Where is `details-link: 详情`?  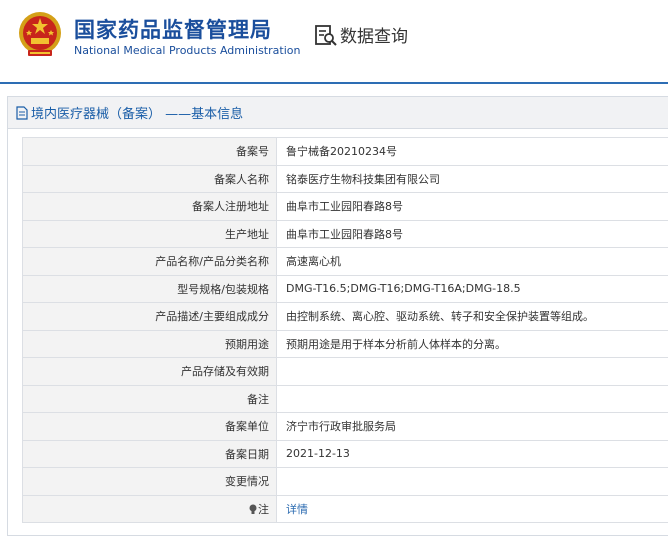
details-link: 详情 is located at coordinates (297, 509).